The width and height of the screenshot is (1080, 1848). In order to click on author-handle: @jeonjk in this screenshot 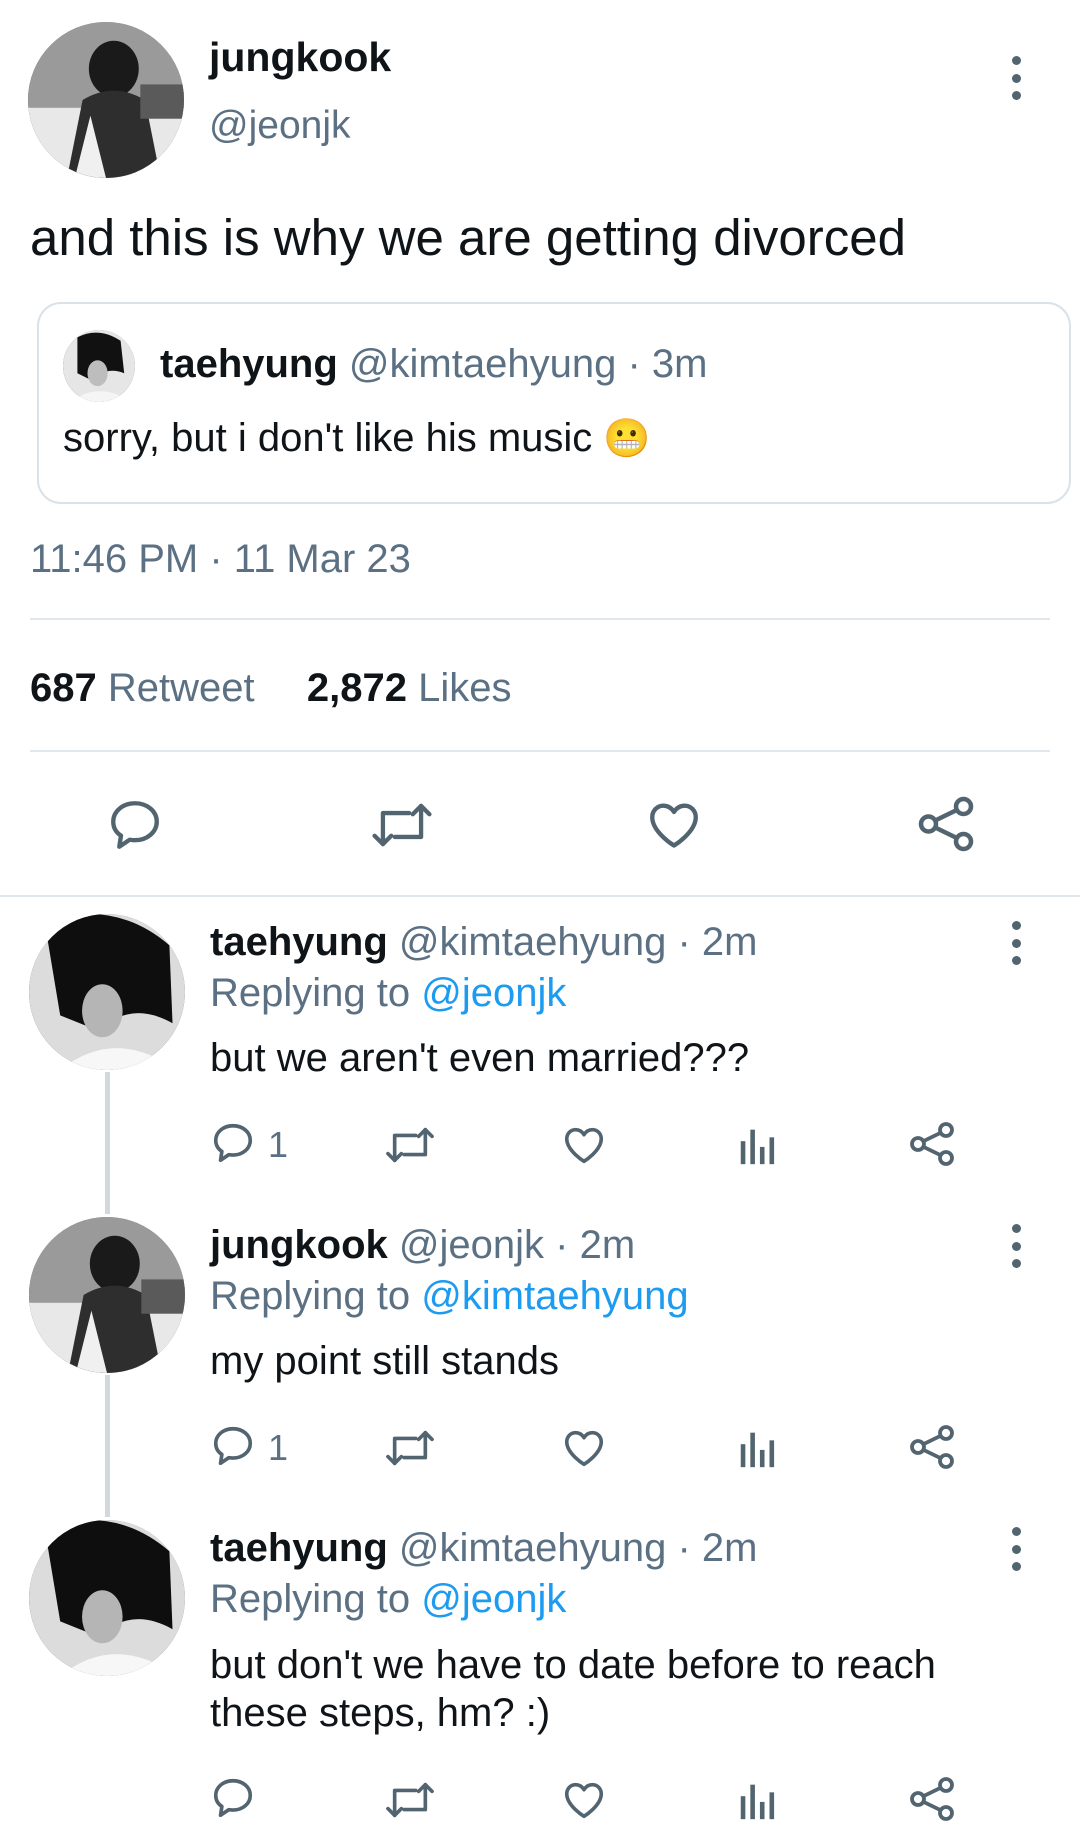, I will do `click(280, 126)`.